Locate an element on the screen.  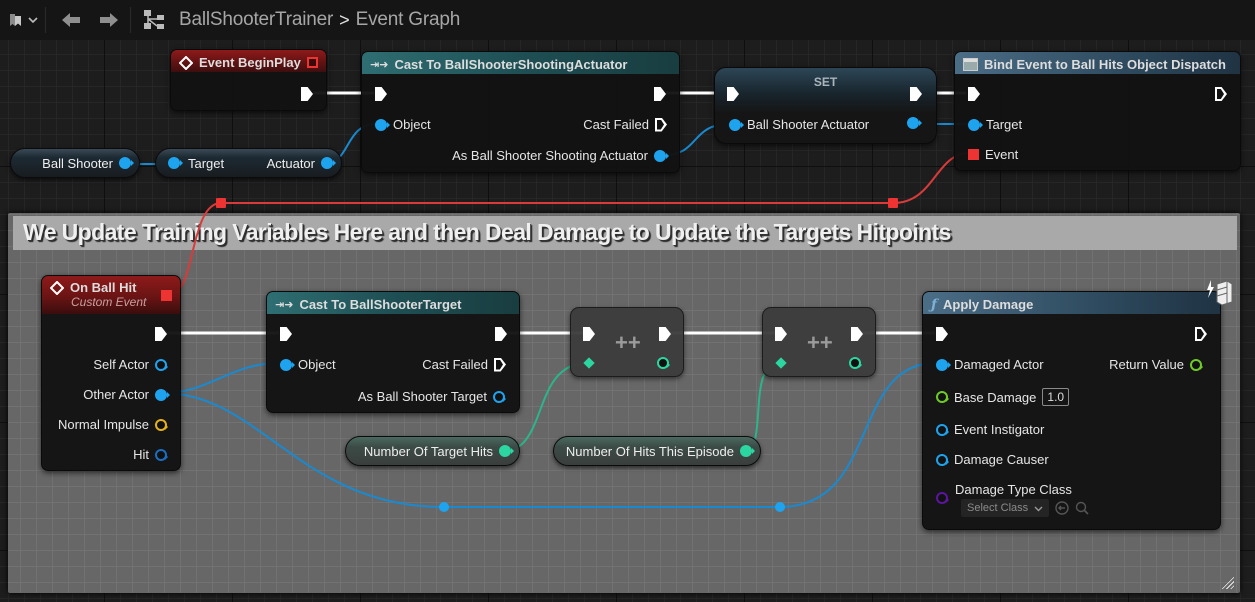
damaged-actor-pin is located at coordinates (943, 364).